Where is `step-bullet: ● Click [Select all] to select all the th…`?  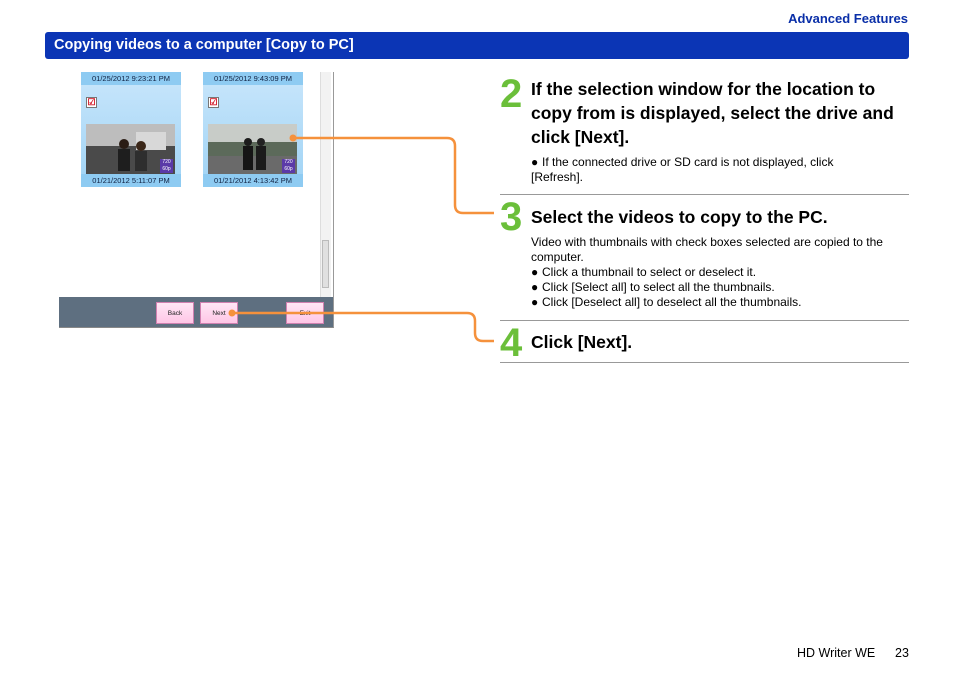 step-bullet: ● Click [Select all] to select all the th… is located at coordinates (653, 287).